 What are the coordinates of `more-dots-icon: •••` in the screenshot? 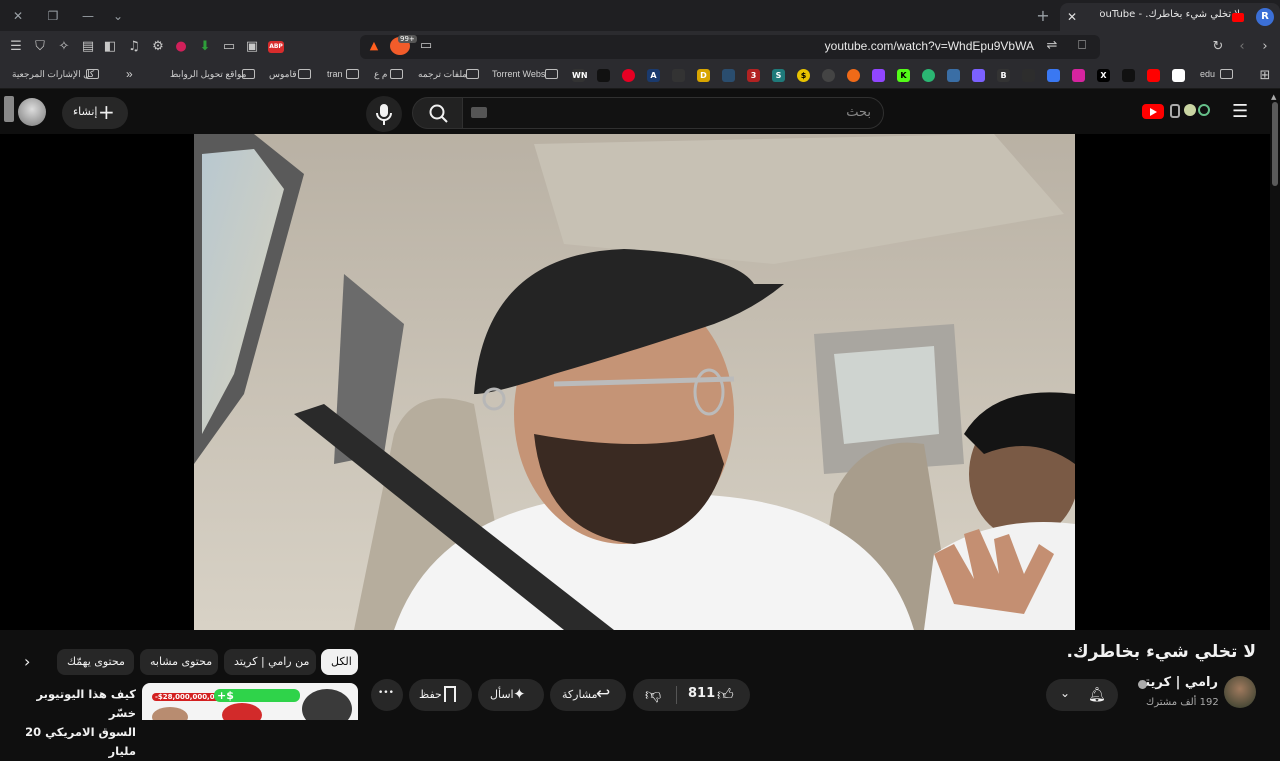 It's located at (386, 693).